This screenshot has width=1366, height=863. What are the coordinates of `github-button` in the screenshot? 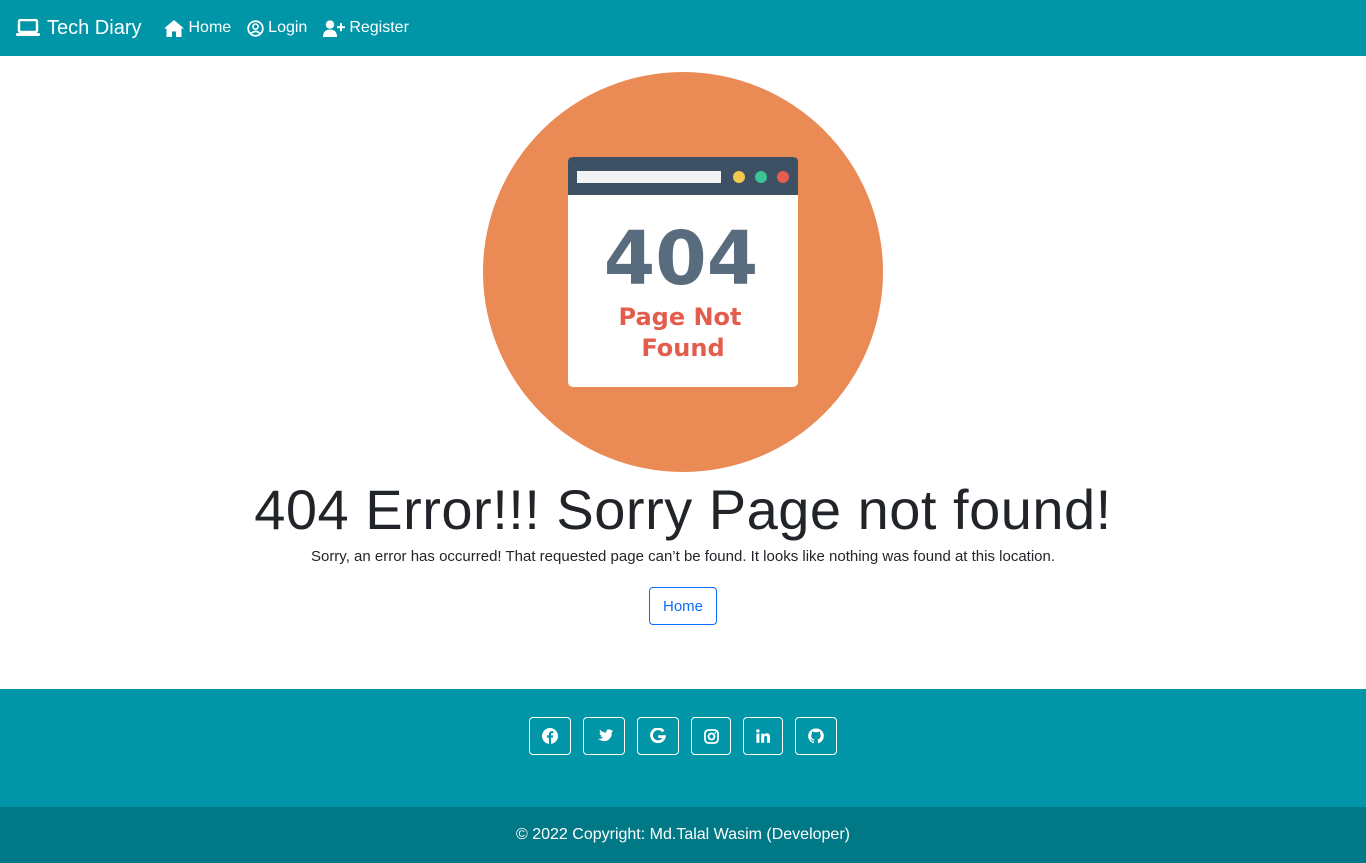 It's located at (816, 736).